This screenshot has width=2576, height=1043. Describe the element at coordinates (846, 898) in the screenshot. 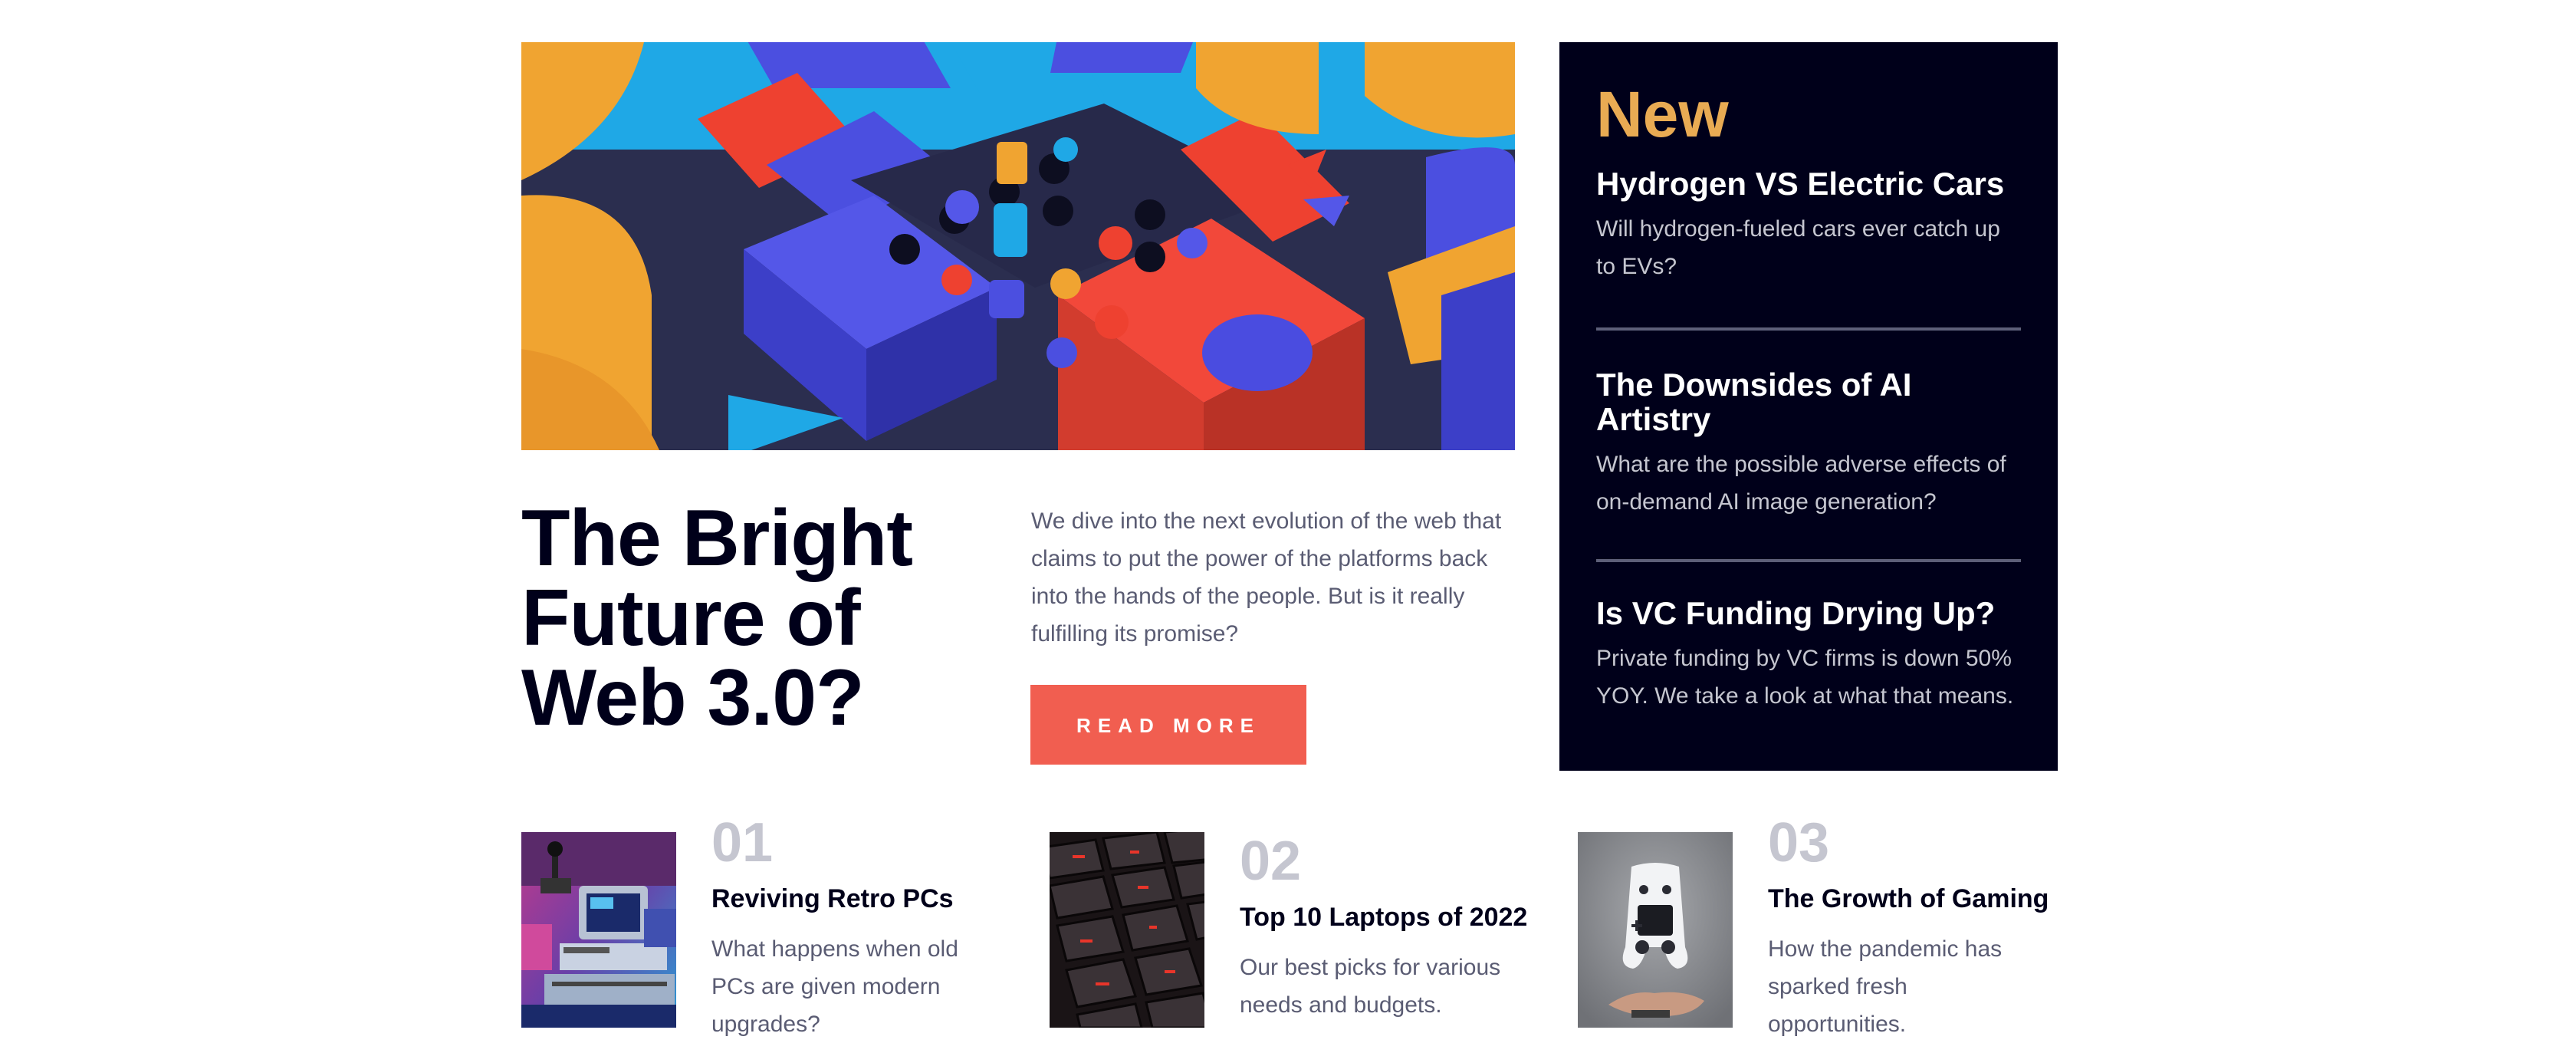

I see `article-title: Reviving Retro PCs` at that location.